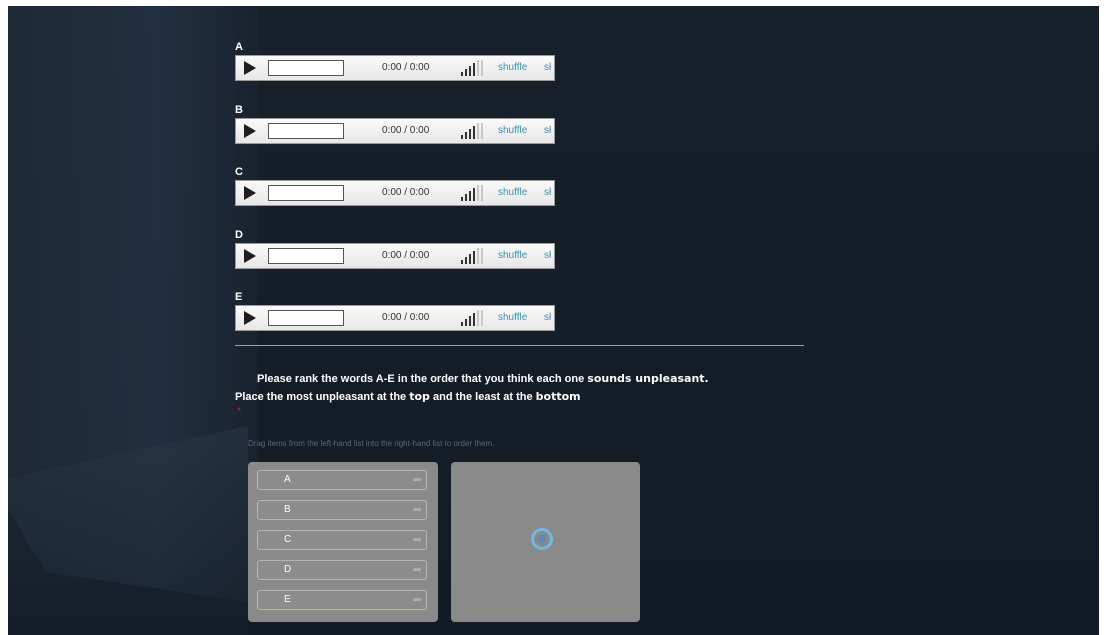 The height and width of the screenshot is (635, 1109). What do you see at coordinates (288, 539) in the screenshot?
I see `item-label: C` at bounding box center [288, 539].